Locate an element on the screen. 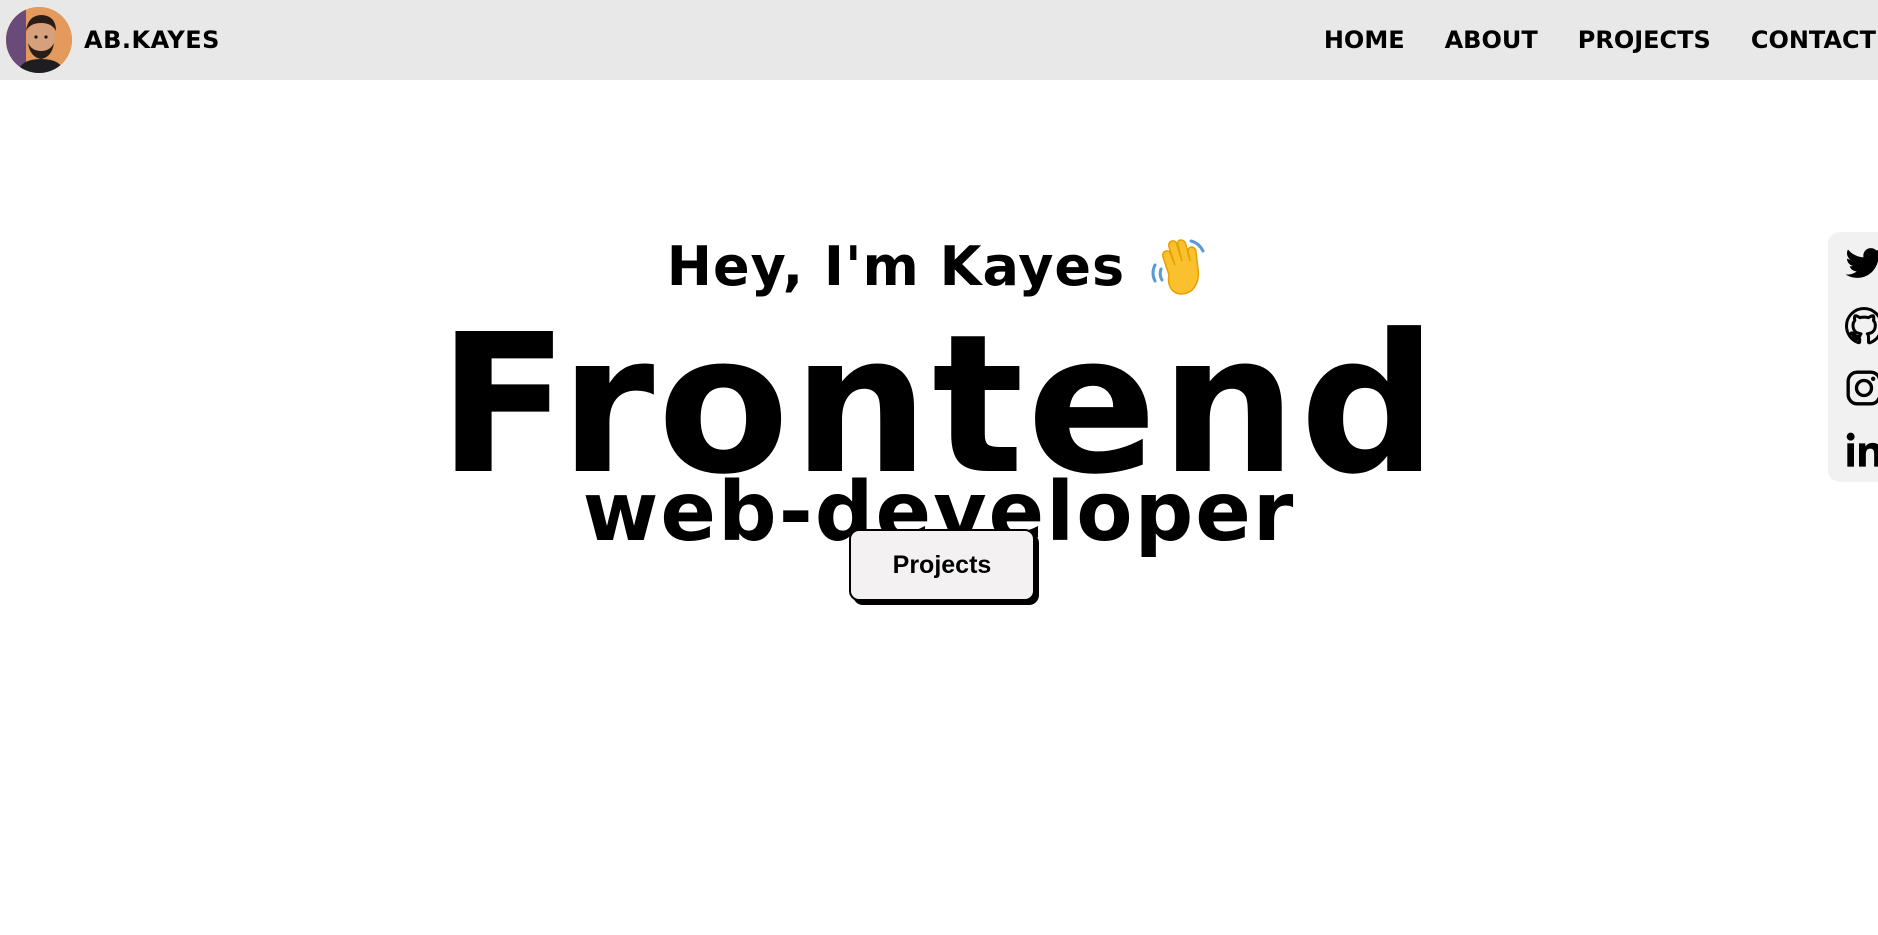 This screenshot has width=1878, height=935. nav-link-contact: CONTACT is located at coordinates (1813, 40).